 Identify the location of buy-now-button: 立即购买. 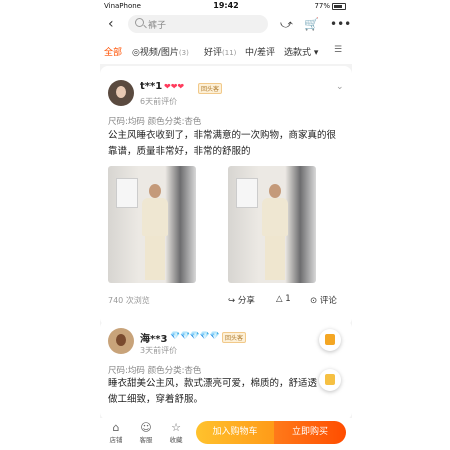
(310, 432).